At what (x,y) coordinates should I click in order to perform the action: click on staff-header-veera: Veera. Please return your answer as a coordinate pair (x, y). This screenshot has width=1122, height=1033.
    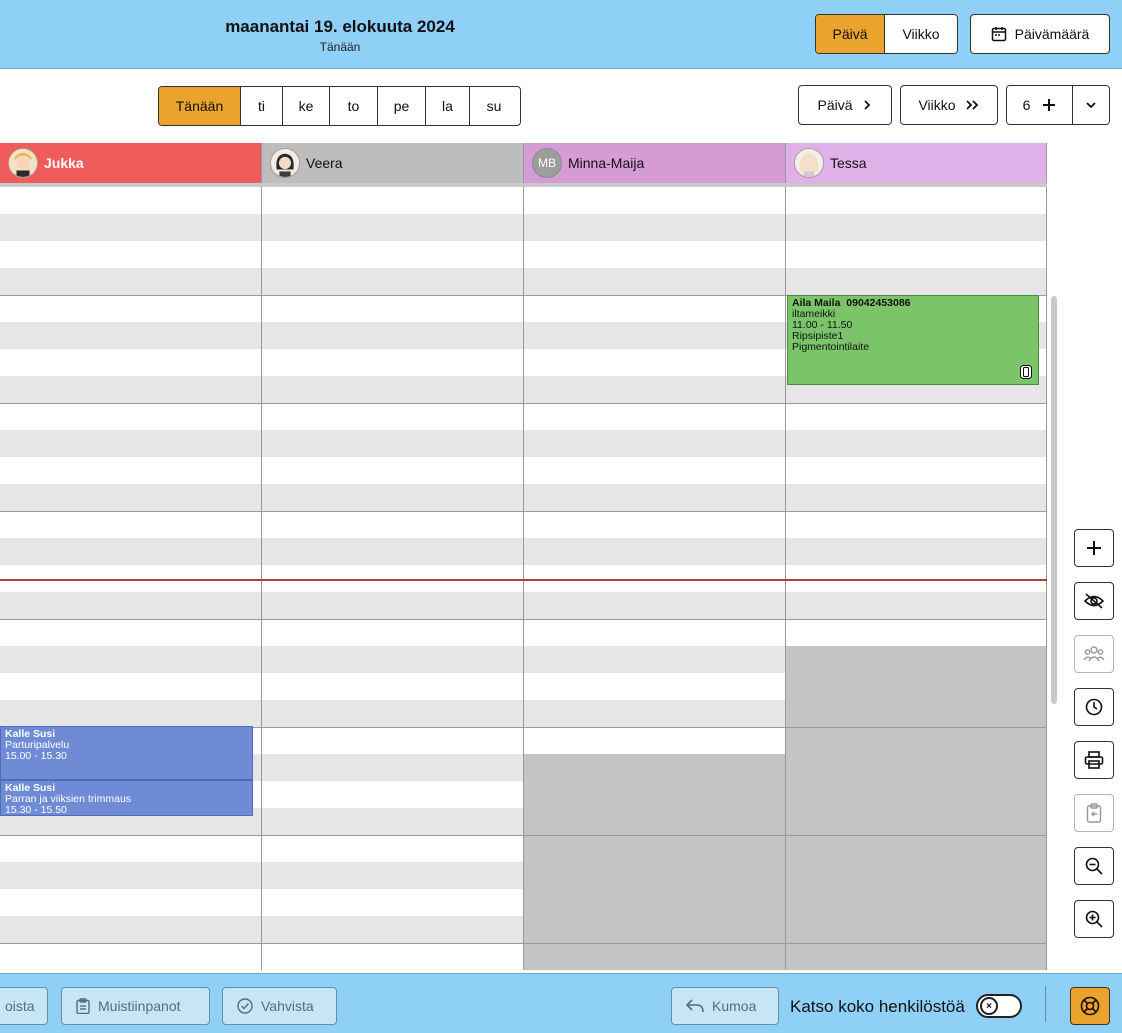
    Looking at the image, I should click on (393, 163).